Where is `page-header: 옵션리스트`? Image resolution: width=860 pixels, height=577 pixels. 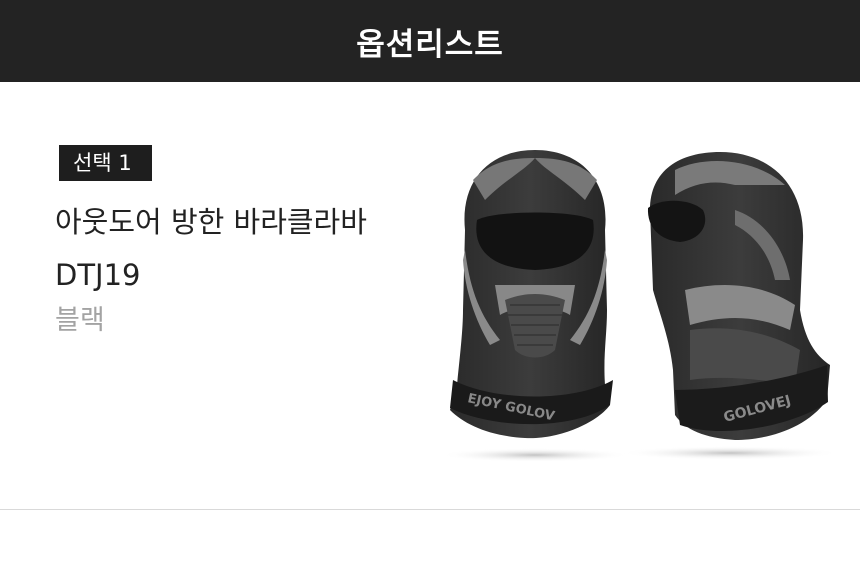
page-header: 옵션리스트 is located at coordinates (430, 41).